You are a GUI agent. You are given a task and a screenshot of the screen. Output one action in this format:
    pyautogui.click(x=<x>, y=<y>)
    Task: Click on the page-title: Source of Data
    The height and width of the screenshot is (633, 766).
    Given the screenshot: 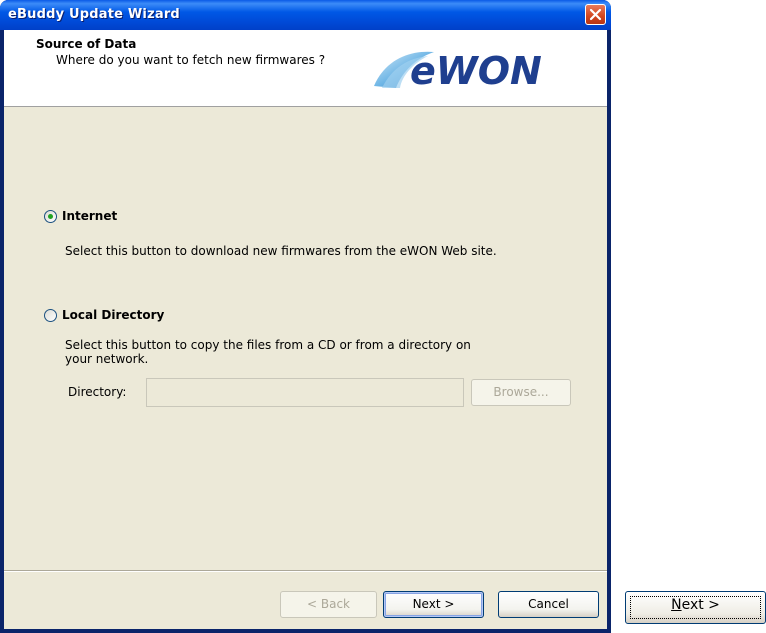 What is the action you would take?
    pyautogui.click(x=86, y=44)
    